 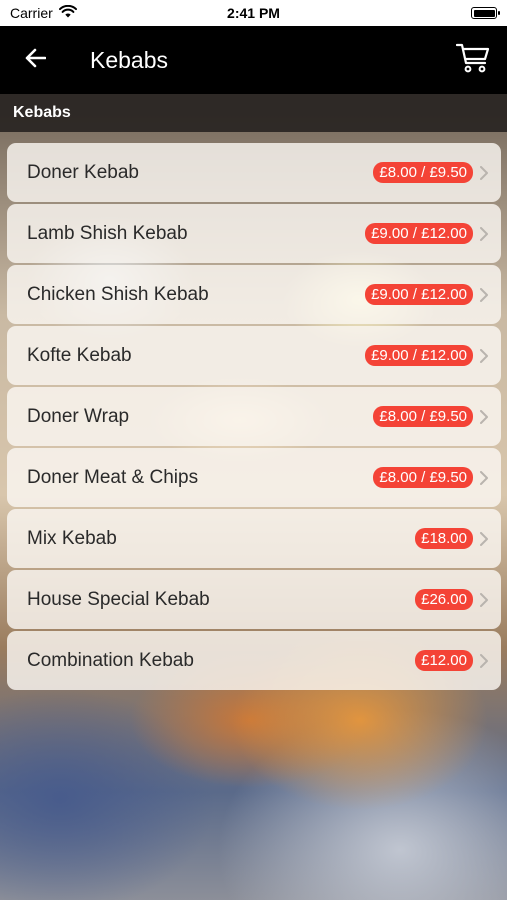 I want to click on list-item: Lamb Shish Kebab £9.00 / £12.00, so click(x=254, y=233).